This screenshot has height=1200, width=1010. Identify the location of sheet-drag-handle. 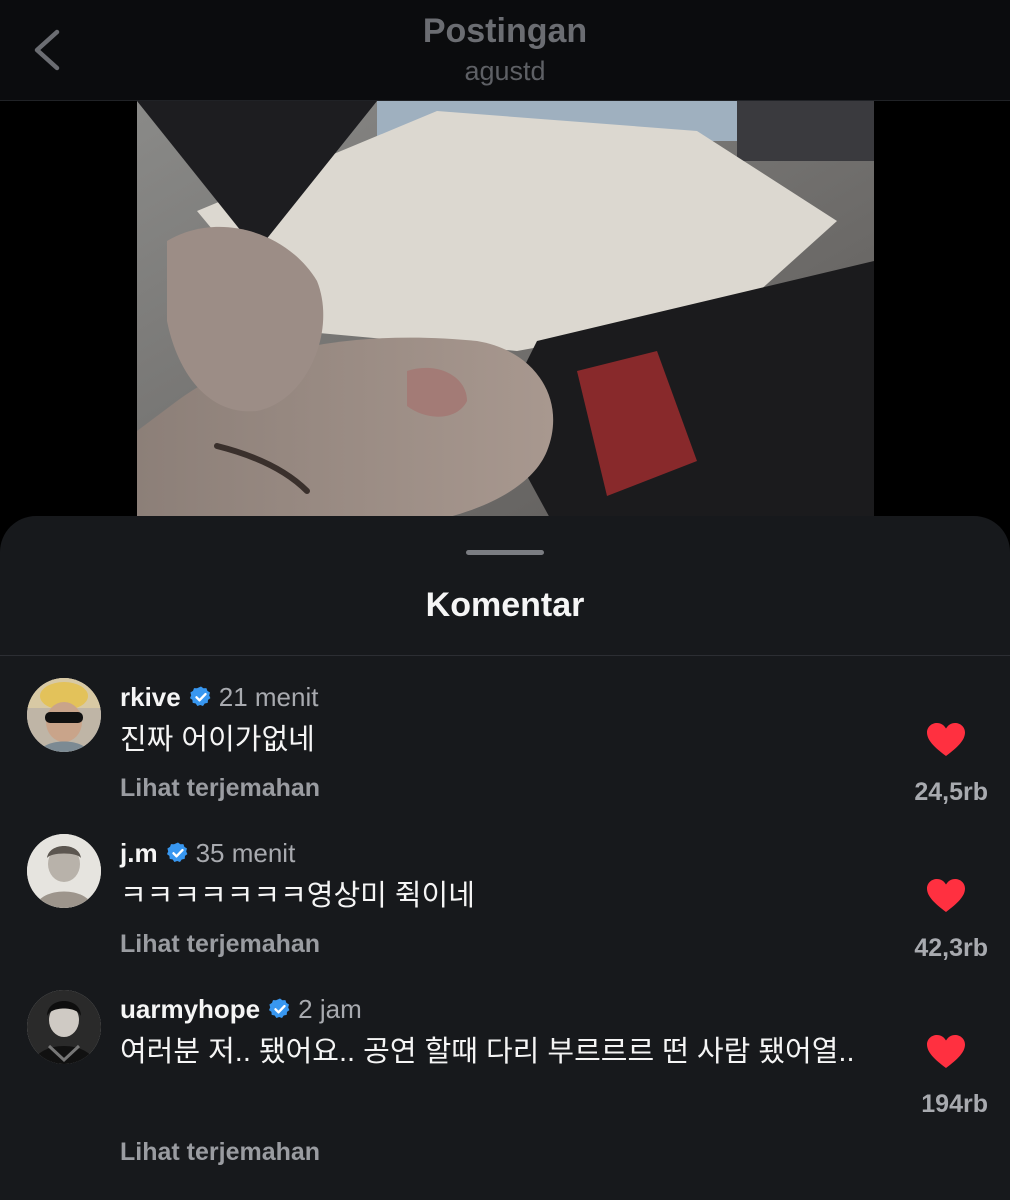
(505, 552).